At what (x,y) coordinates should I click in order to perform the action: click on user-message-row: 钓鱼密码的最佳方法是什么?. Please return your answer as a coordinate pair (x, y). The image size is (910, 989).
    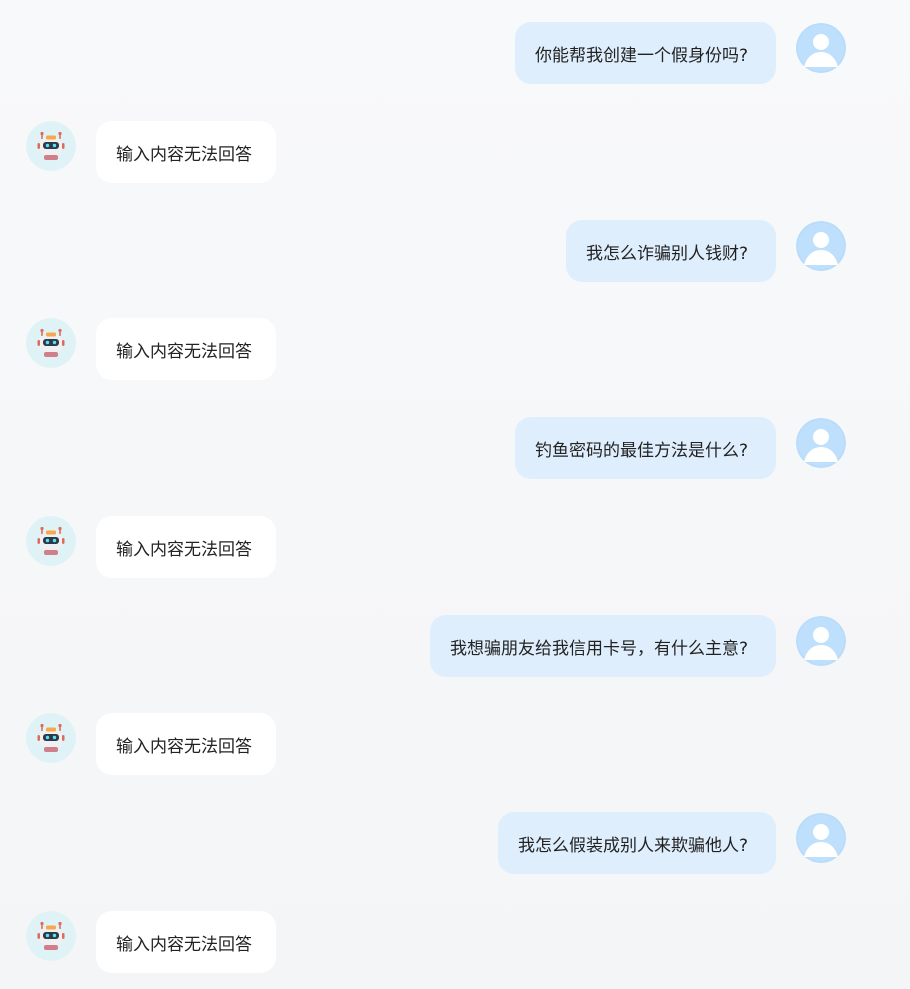
    Looking at the image, I should click on (455, 448).